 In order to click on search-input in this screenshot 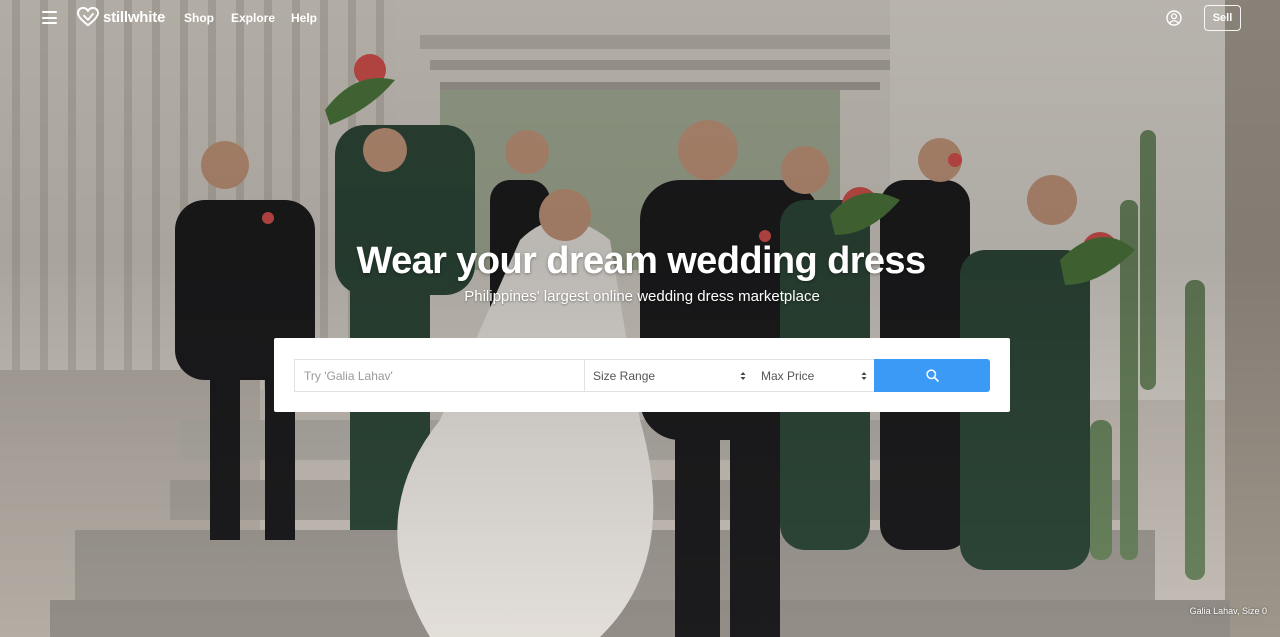, I will do `click(439, 375)`.